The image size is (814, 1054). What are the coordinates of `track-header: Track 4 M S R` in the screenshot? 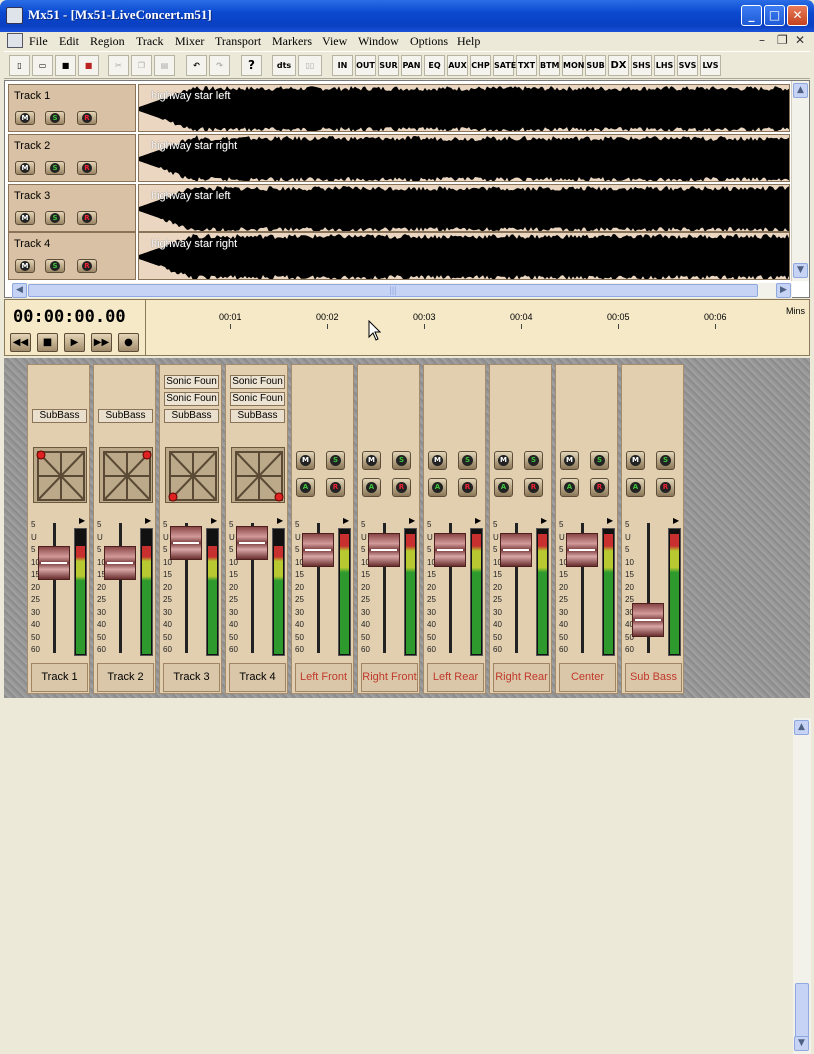 It's located at (72, 256).